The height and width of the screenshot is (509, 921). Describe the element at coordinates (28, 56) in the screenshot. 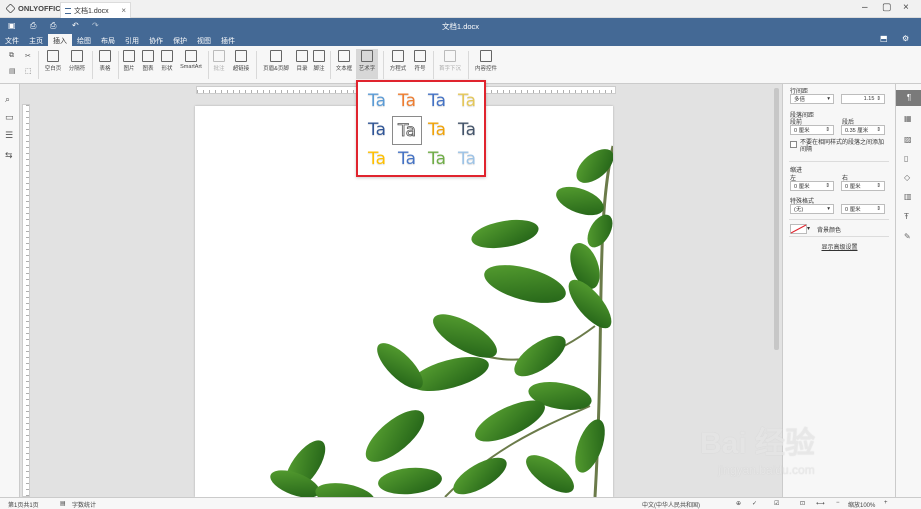

I see `cut-icon: ✂` at that location.